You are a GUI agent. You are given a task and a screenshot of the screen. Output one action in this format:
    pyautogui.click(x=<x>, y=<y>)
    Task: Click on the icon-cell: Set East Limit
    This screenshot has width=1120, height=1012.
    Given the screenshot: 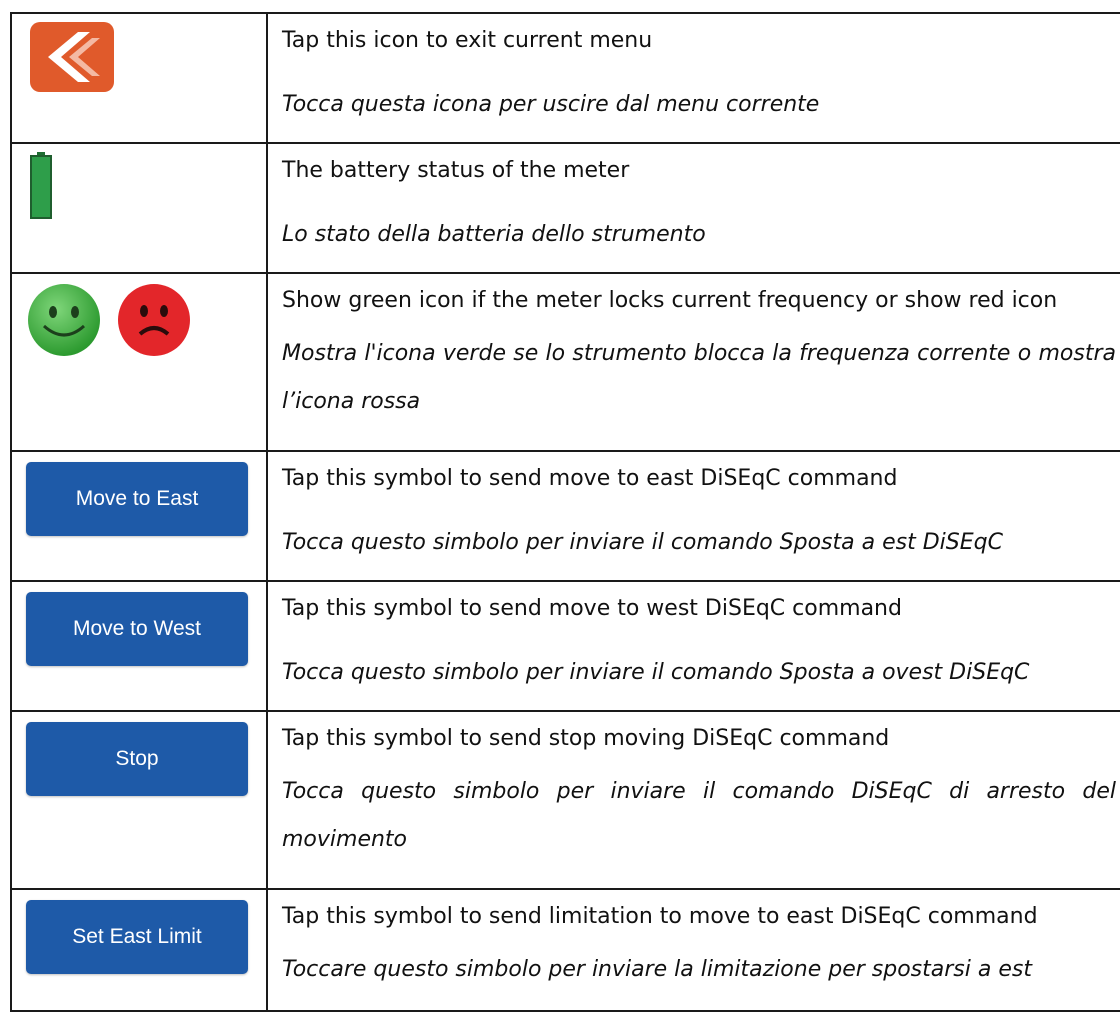 What is the action you would take?
    pyautogui.click(x=140, y=950)
    